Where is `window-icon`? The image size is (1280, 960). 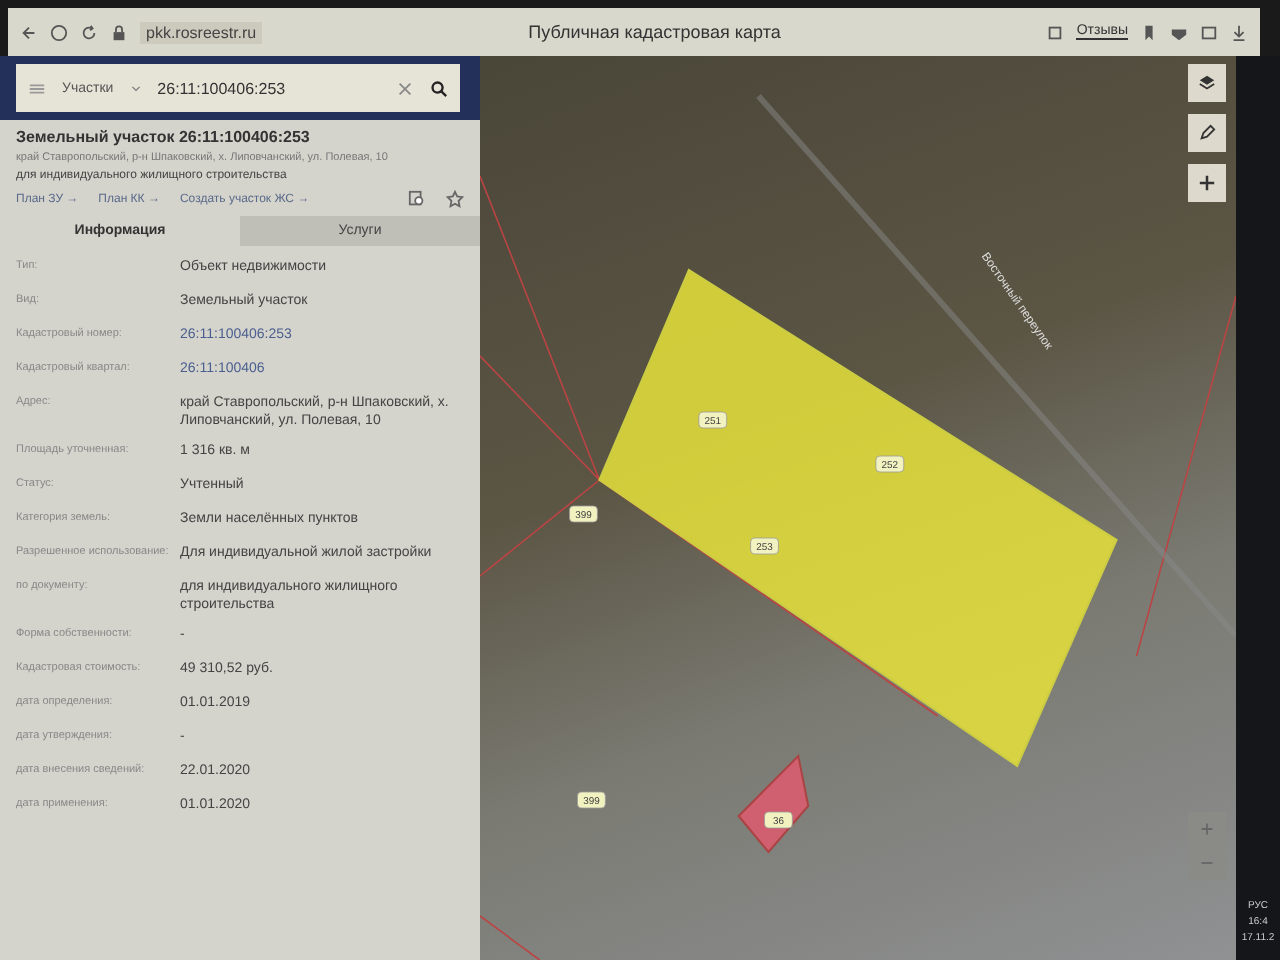
window-icon is located at coordinates (1209, 32).